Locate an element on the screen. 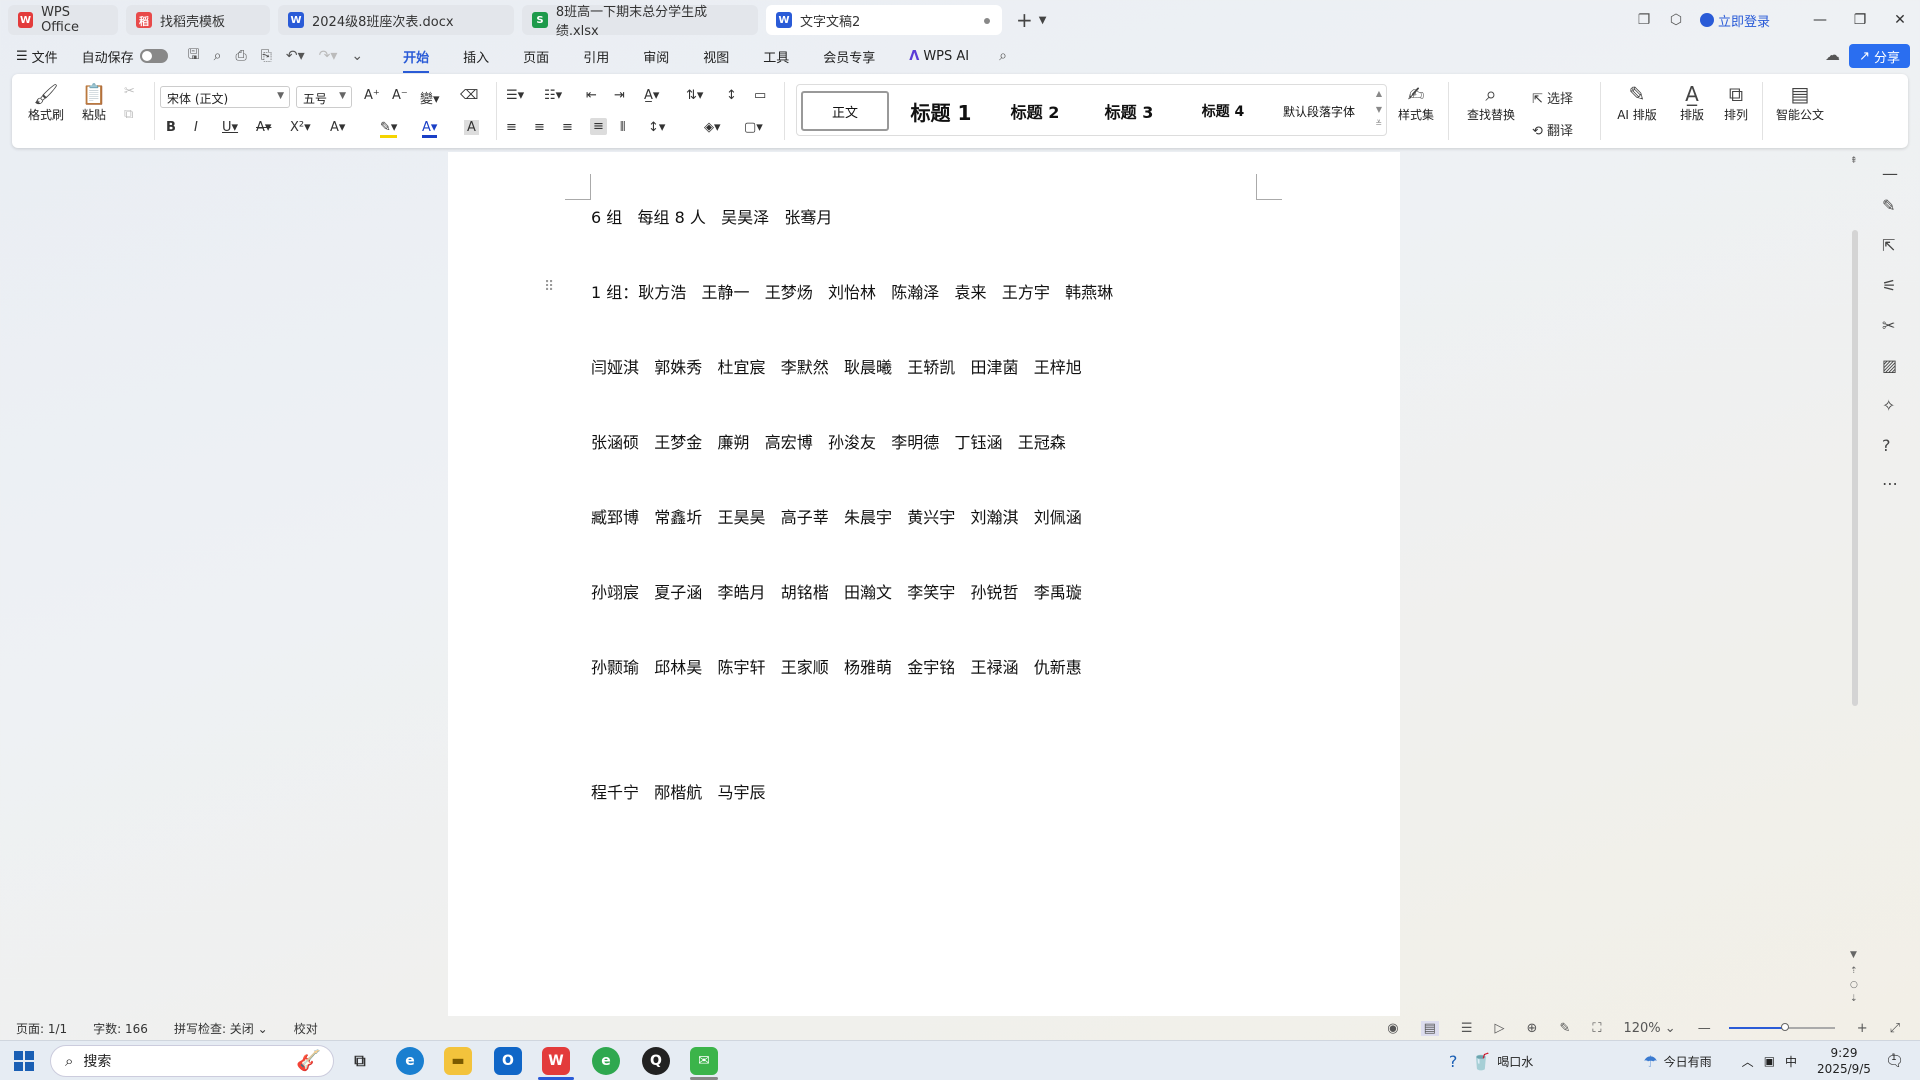 The image size is (1920, 1080). tab-insert: 插入 is located at coordinates (476, 56).